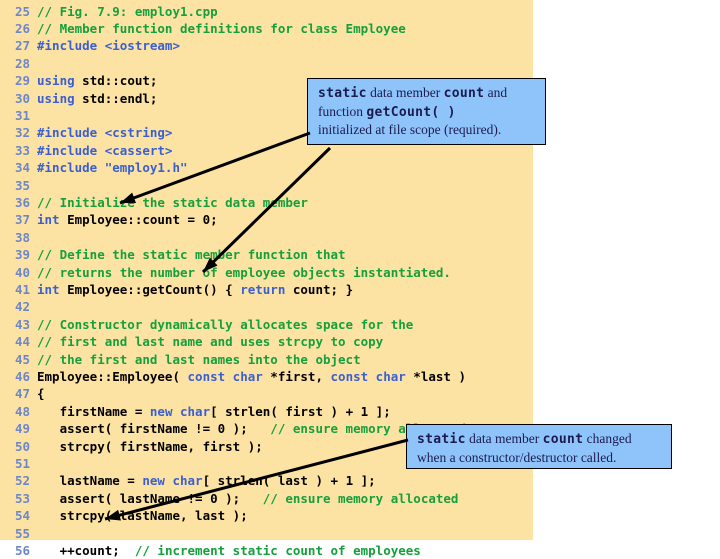 The image size is (720, 559). What do you see at coordinates (105, 150) in the screenshot?
I see `code-token: #include <cassert>` at bounding box center [105, 150].